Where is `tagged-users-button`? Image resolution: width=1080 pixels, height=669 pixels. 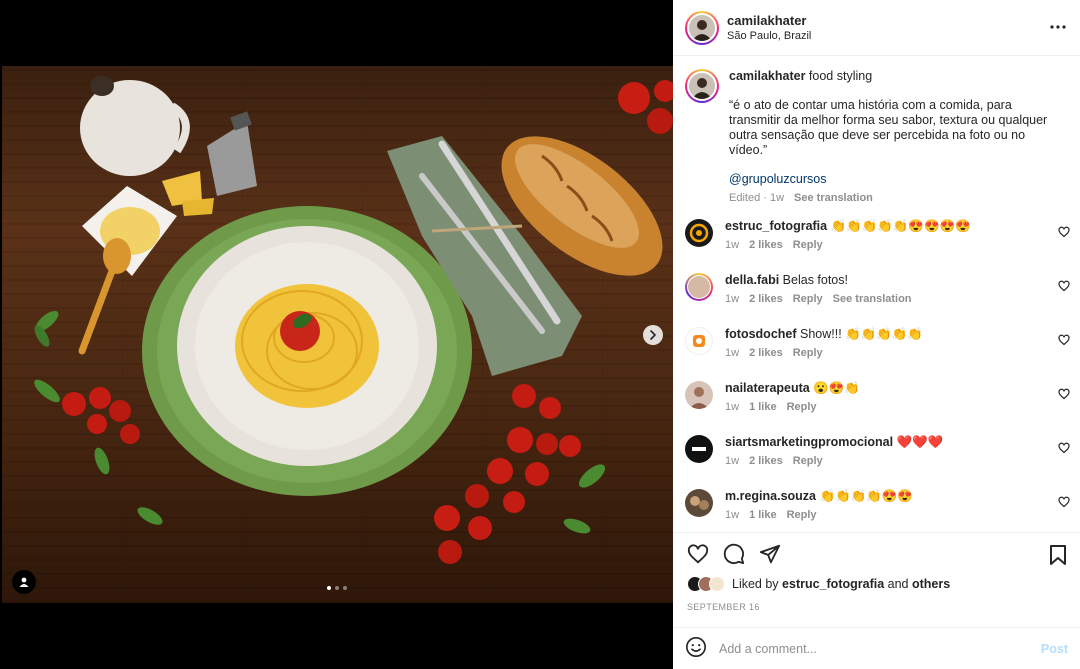 tagged-users-button is located at coordinates (24, 582).